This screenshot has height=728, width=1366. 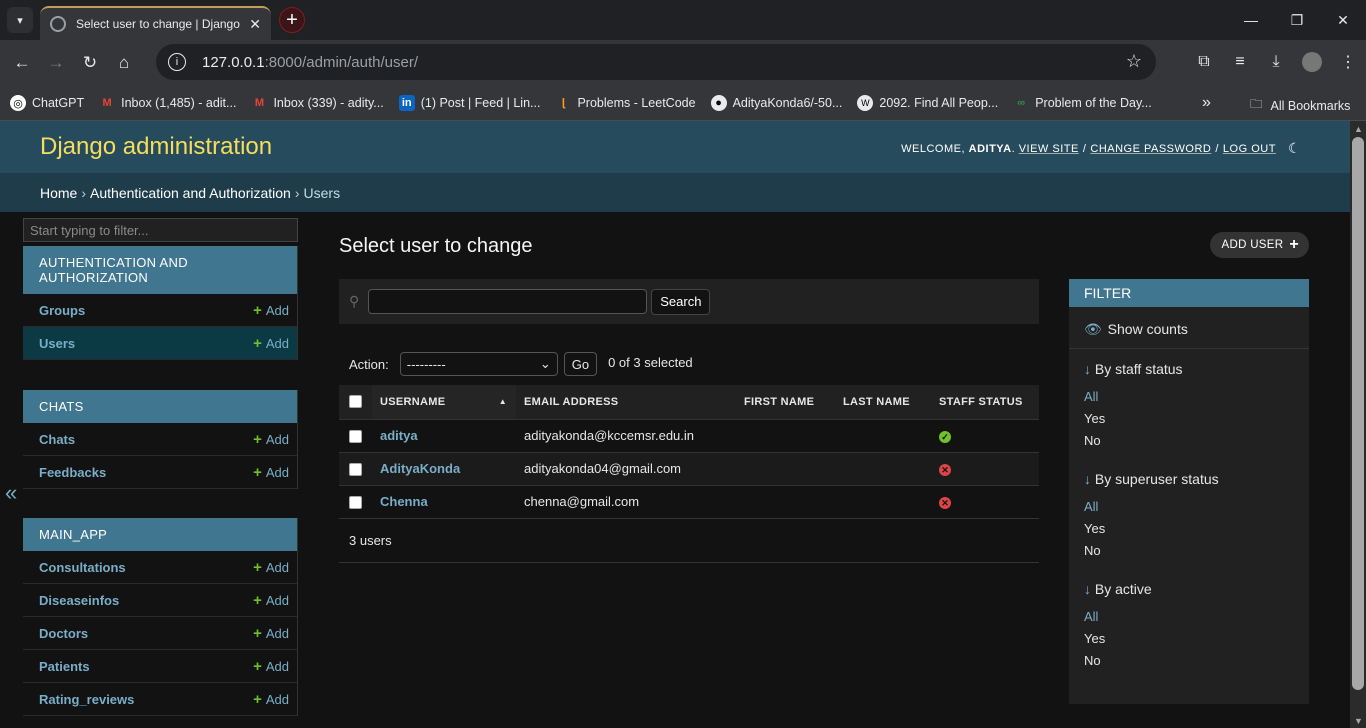 I want to click on sidebar-item-rating-reviews: Rating_reviews + Add, so click(x=160, y=699).